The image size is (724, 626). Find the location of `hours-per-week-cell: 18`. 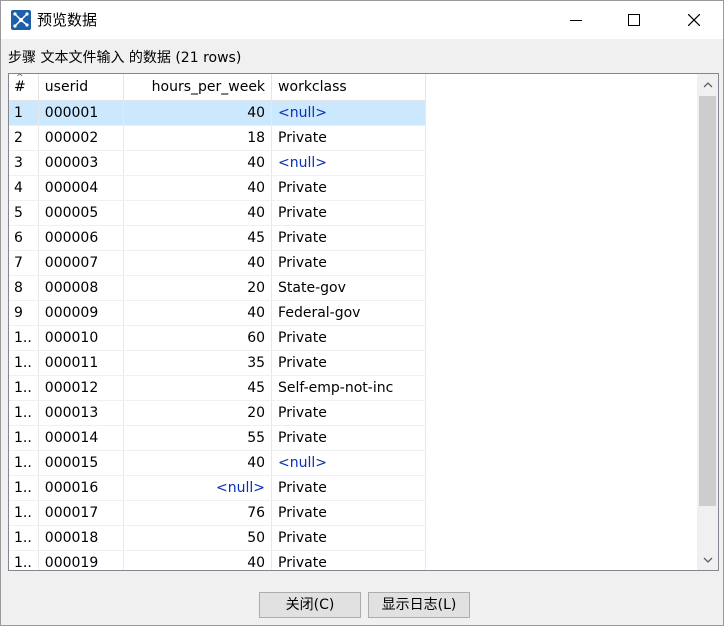

hours-per-week-cell: 18 is located at coordinates (198, 138).